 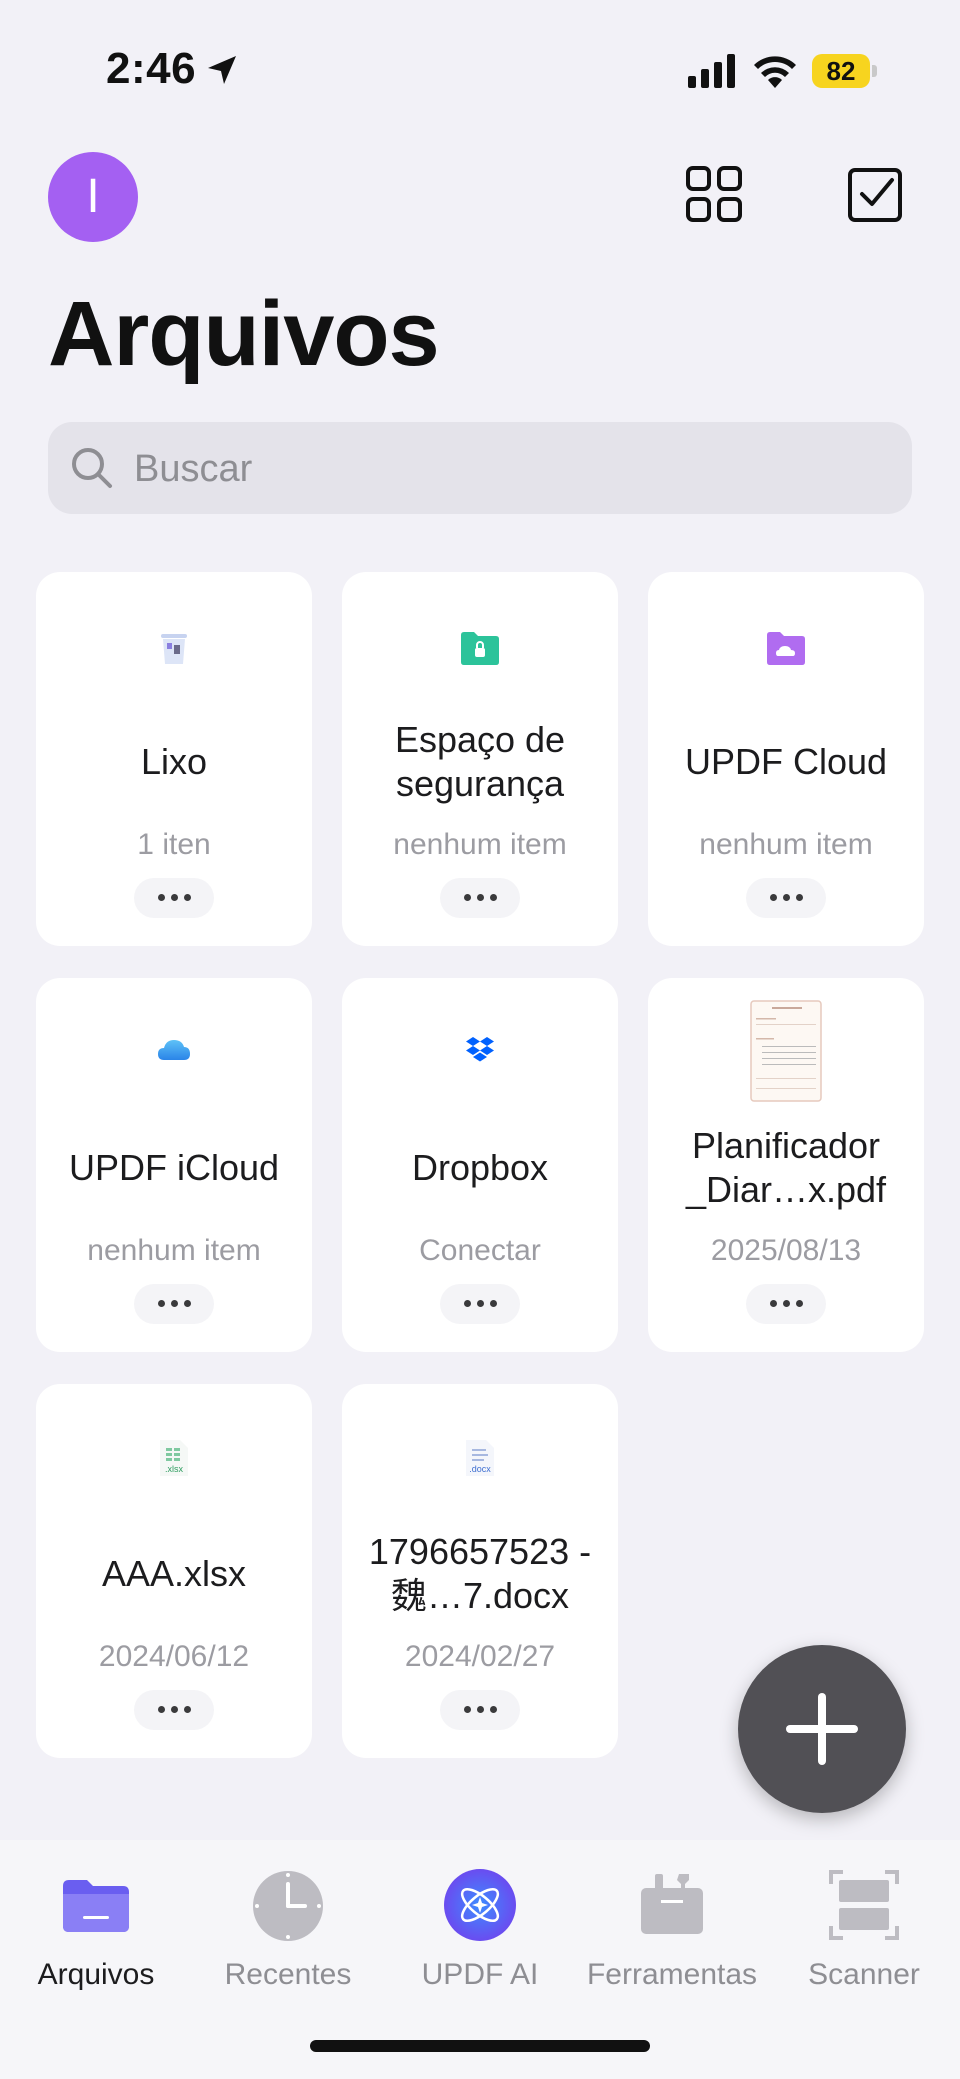 I want to click on card-lixo: Lixo 1 iten, so click(x=174, y=759).